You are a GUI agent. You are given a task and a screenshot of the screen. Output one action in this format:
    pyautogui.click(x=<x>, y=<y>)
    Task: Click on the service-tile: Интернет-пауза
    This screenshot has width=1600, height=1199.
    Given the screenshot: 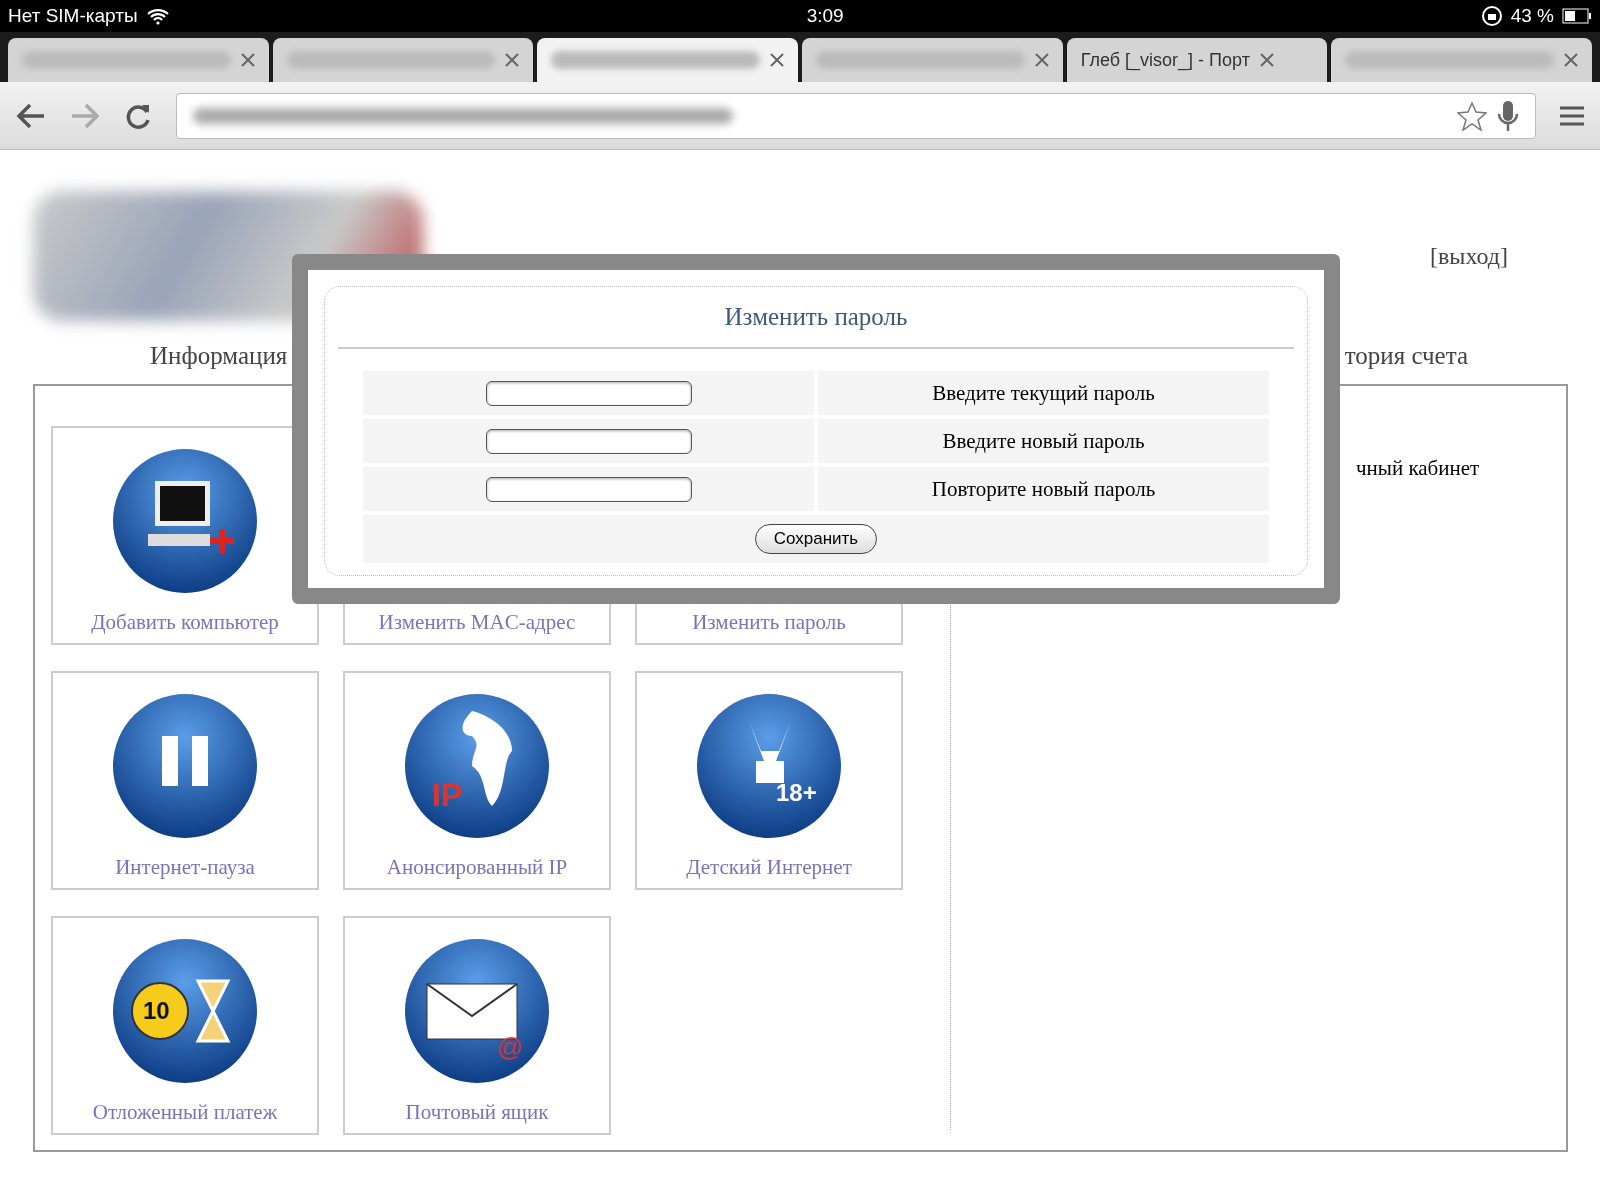 What is the action you would take?
    pyautogui.click(x=185, y=780)
    